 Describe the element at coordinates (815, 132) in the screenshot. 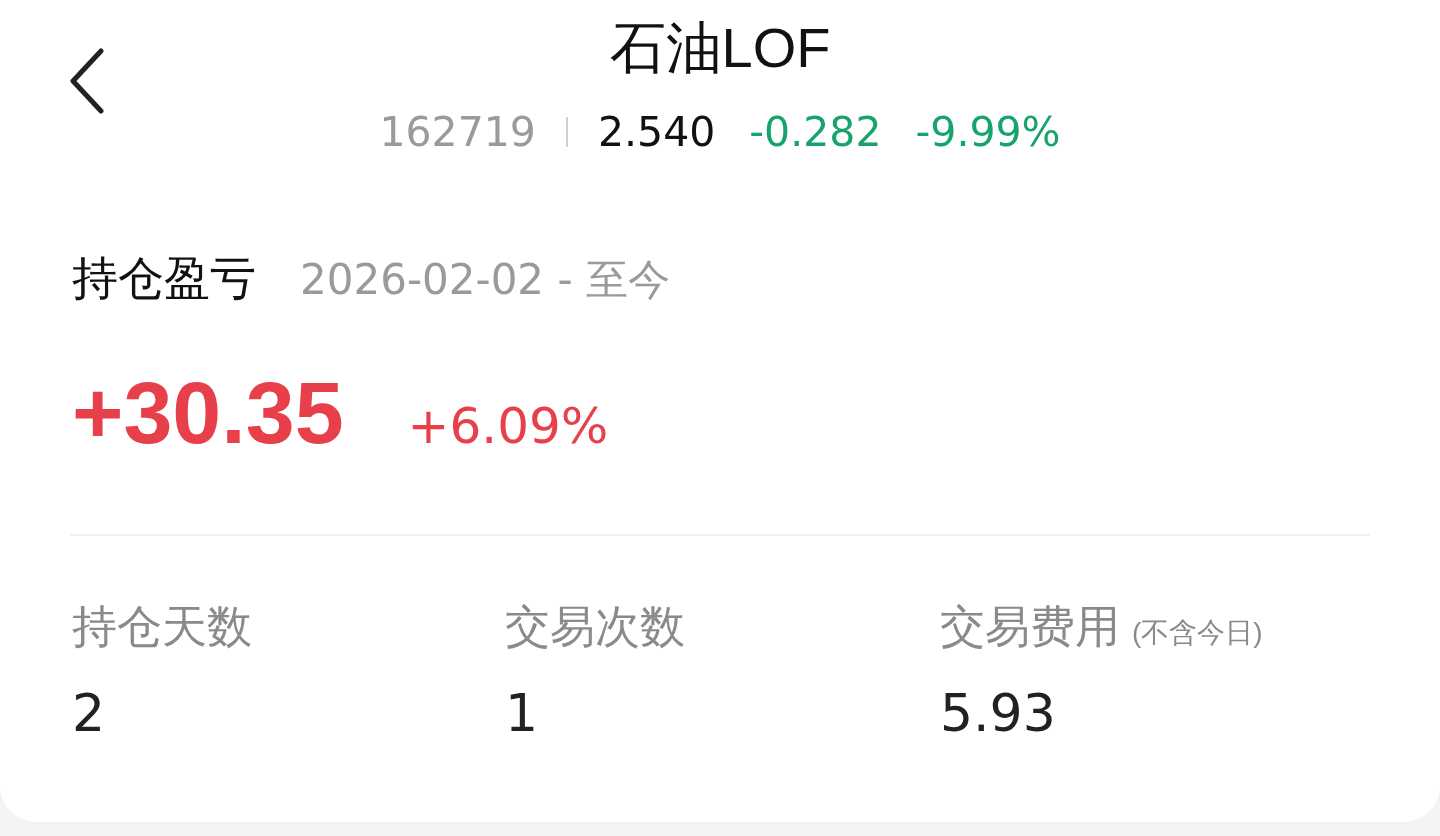

I see `change-text: -0.282` at that location.